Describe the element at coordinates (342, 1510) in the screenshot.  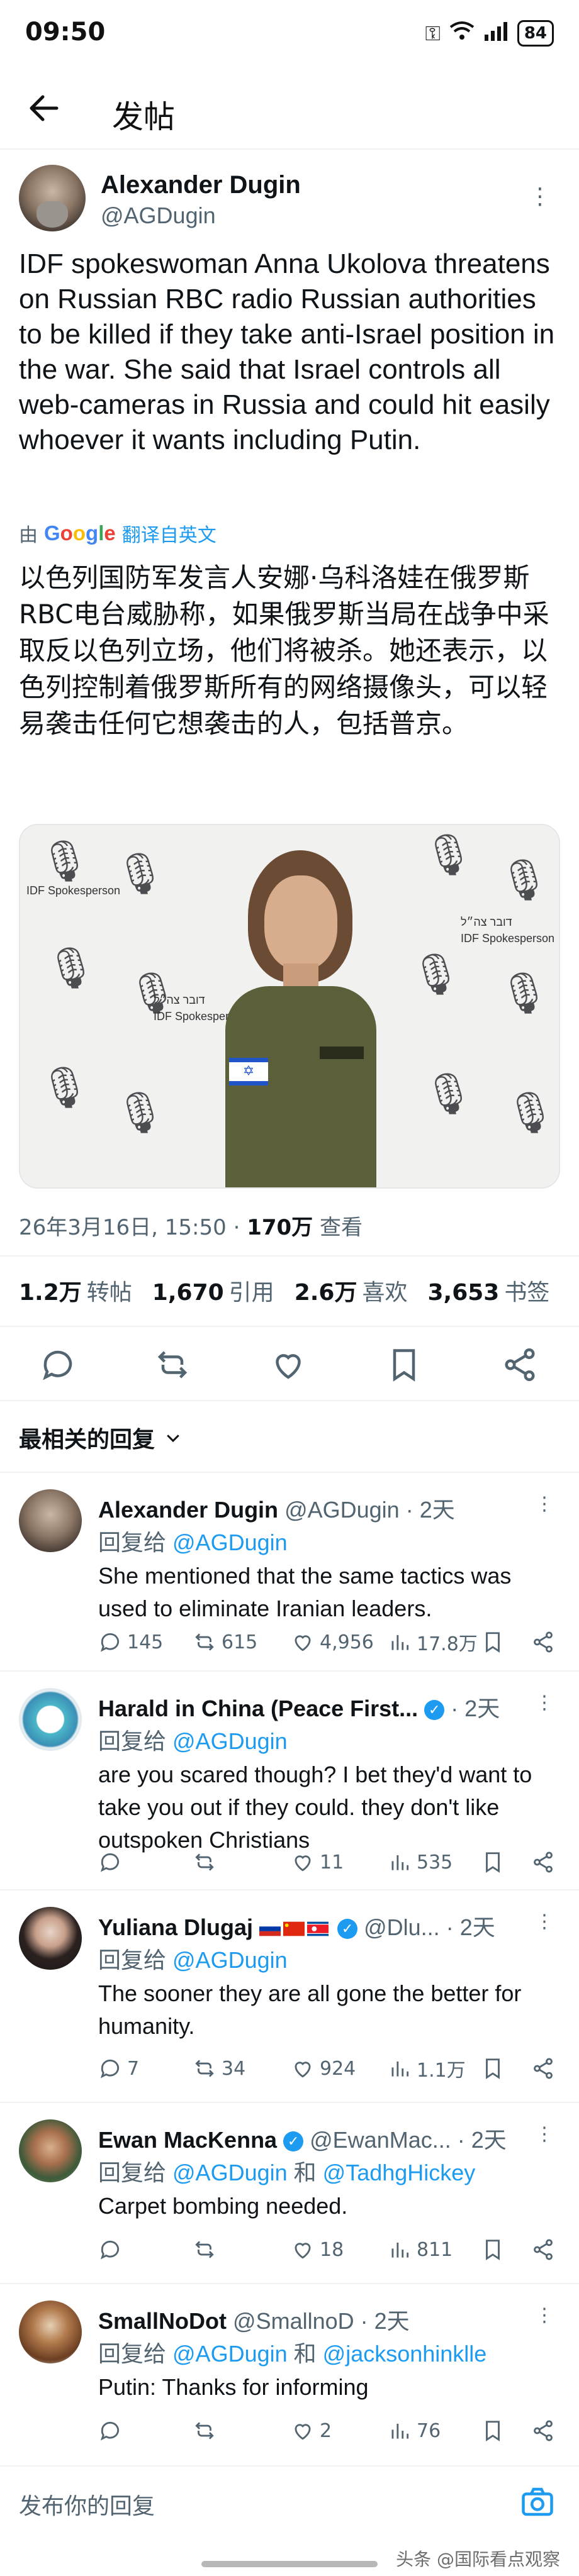
I see `reply-author-handle: @AGDugin` at that location.